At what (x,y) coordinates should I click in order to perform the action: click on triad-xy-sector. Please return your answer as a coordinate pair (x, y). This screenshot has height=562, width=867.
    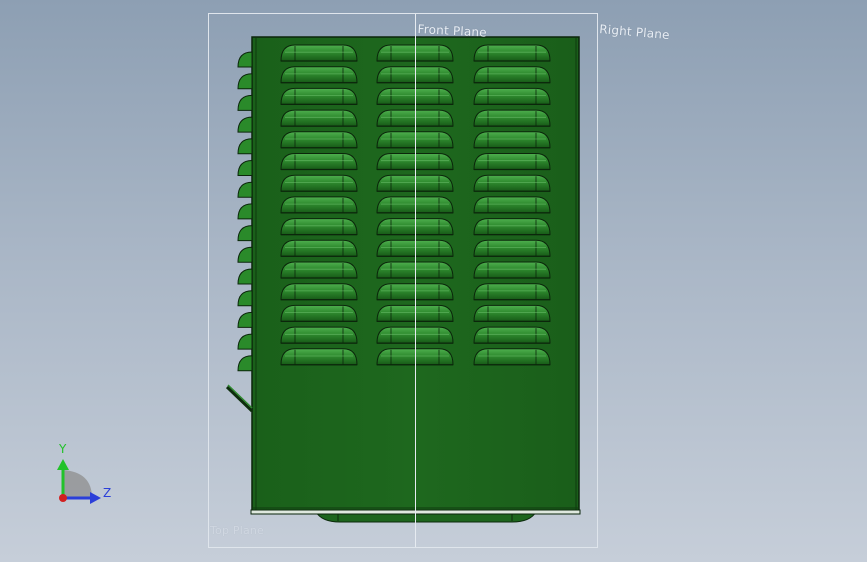
    Looking at the image, I should click on (77, 484).